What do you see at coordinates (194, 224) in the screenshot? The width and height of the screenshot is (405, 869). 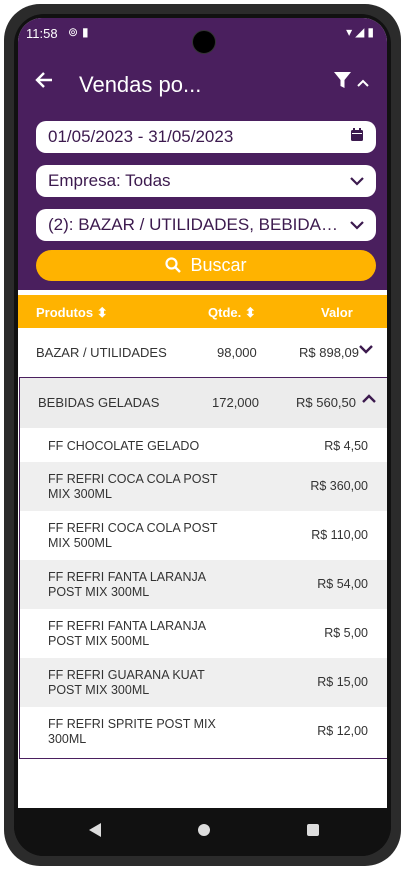 I see `grupos-value: (2): BAZAR / UTILIDADES, BEBIDAS GELADAS` at bounding box center [194, 224].